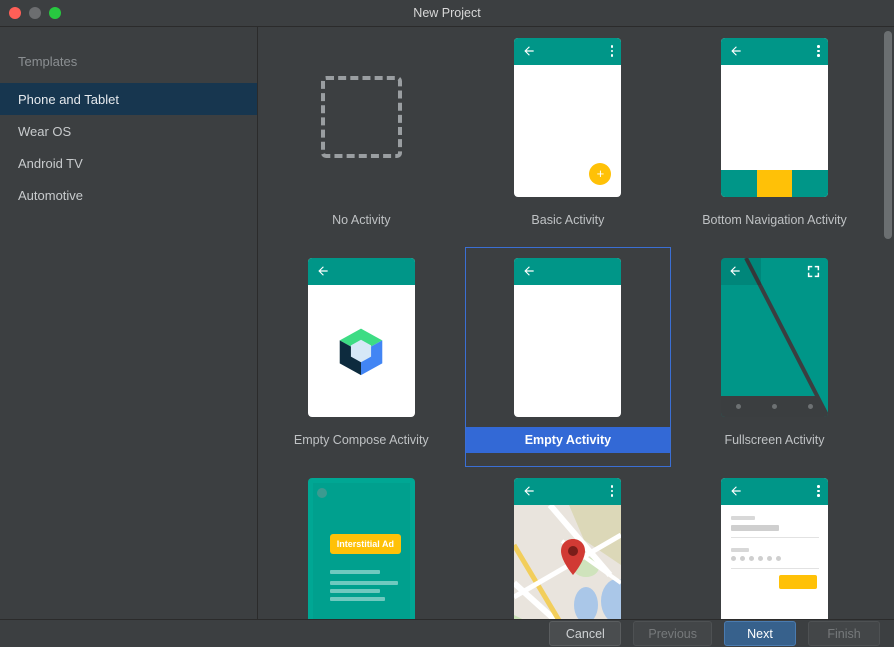 Image resolution: width=894 pixels, height=647 pixels. I want to click on window-titlebar: New Project, so click(447, 13).